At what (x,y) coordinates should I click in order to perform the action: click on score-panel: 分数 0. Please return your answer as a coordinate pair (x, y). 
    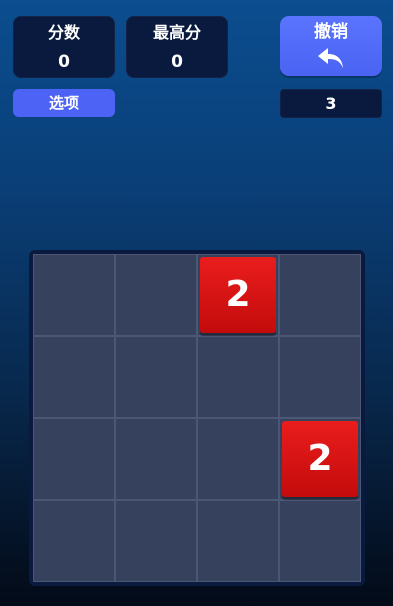
    Looking at the image, I should click on (64, 47).